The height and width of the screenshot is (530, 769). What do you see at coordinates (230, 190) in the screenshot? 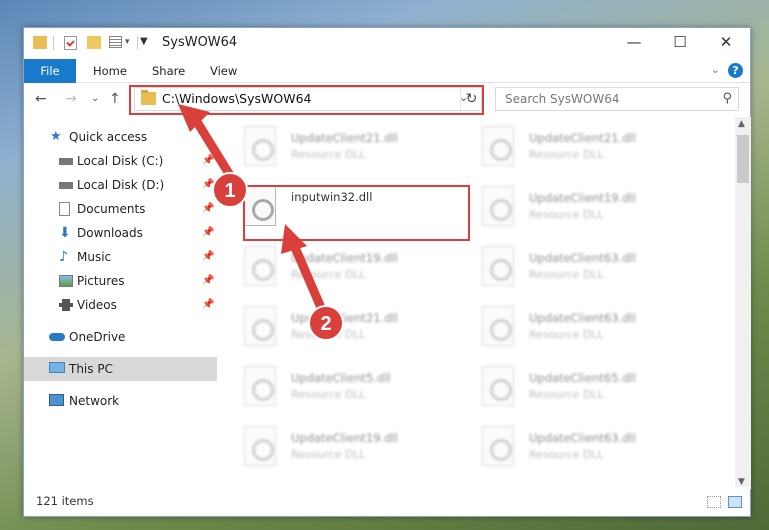
I see `callout-1: 1` at bounding box center [230, 190].